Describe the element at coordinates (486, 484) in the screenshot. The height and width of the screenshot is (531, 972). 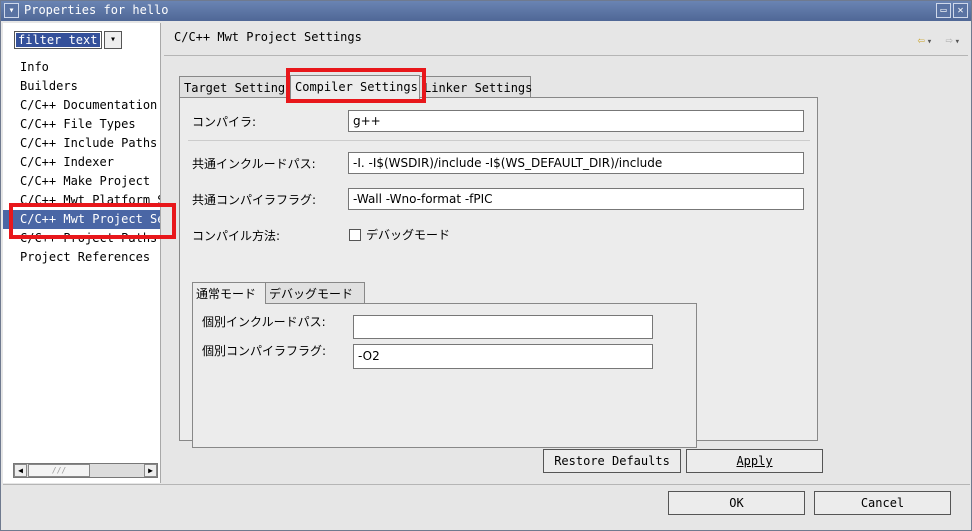
I see `button-bar-divider` at that location.